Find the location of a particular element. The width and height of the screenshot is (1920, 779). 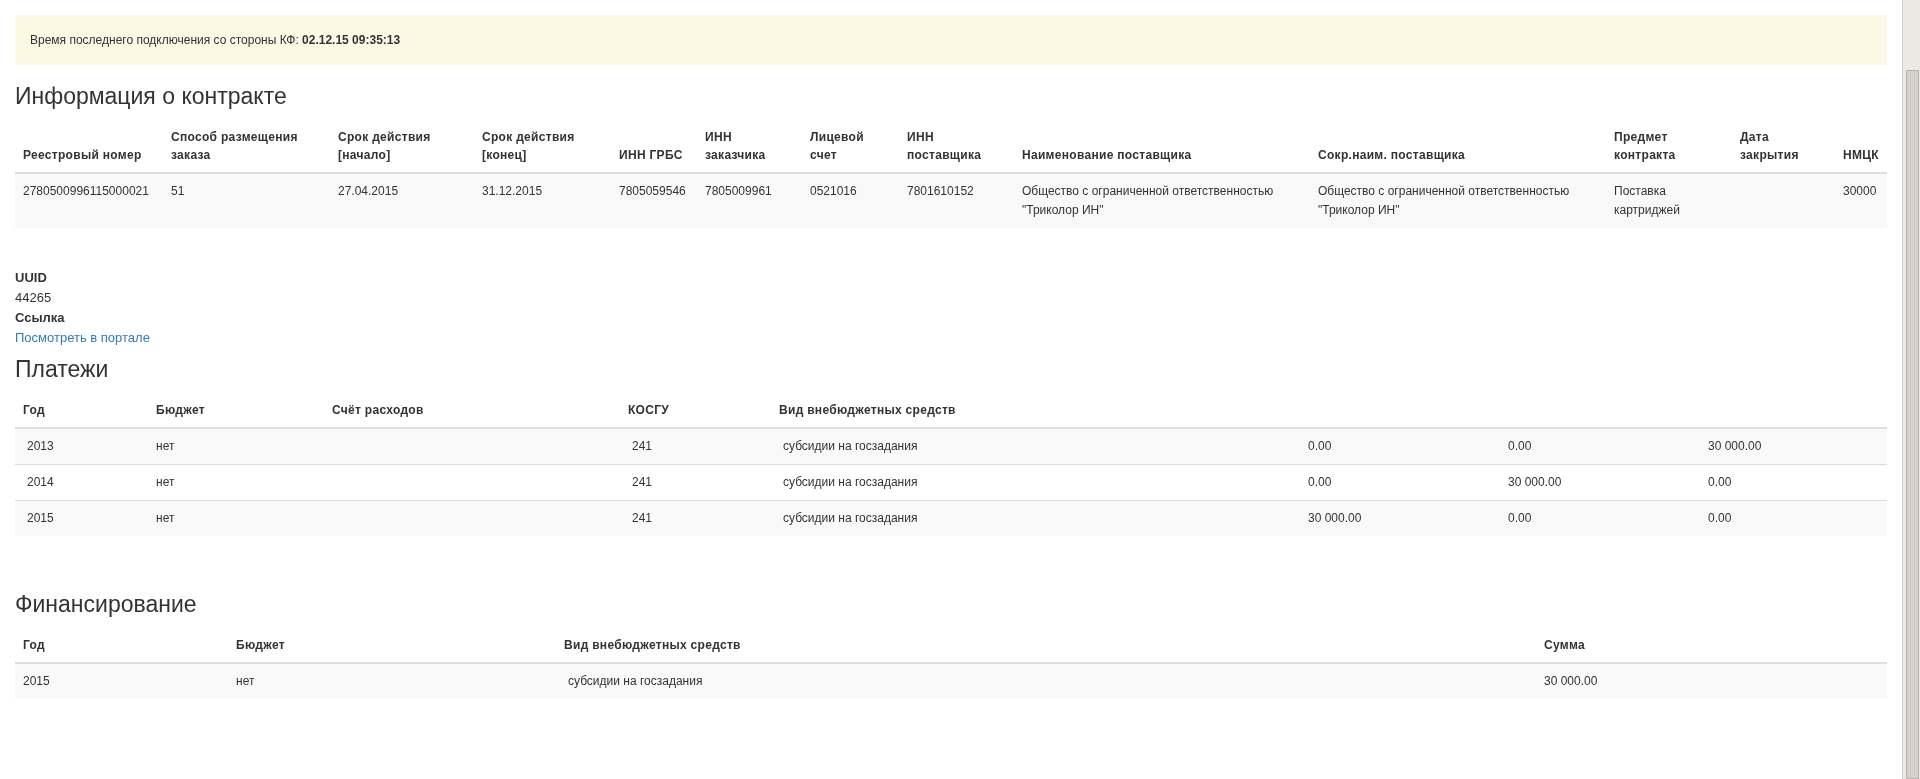

table-cell: Поставка картриджей is located at coordinates (1669, 200).